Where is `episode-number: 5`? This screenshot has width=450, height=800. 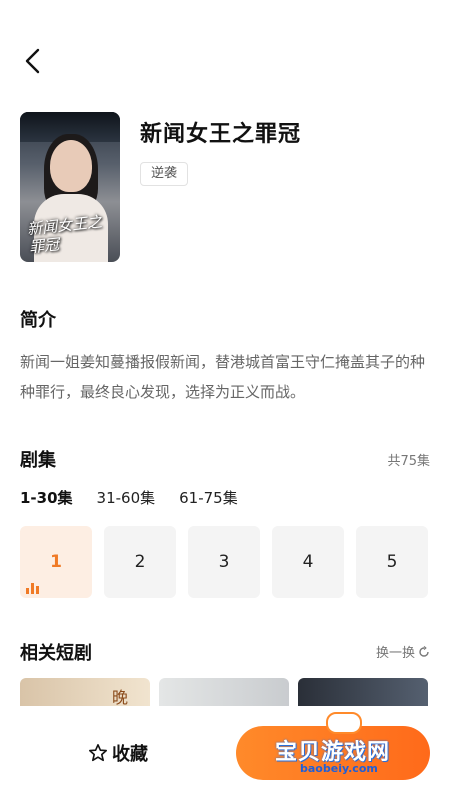
episode-number: 5 is located at coordinates (392, 562).